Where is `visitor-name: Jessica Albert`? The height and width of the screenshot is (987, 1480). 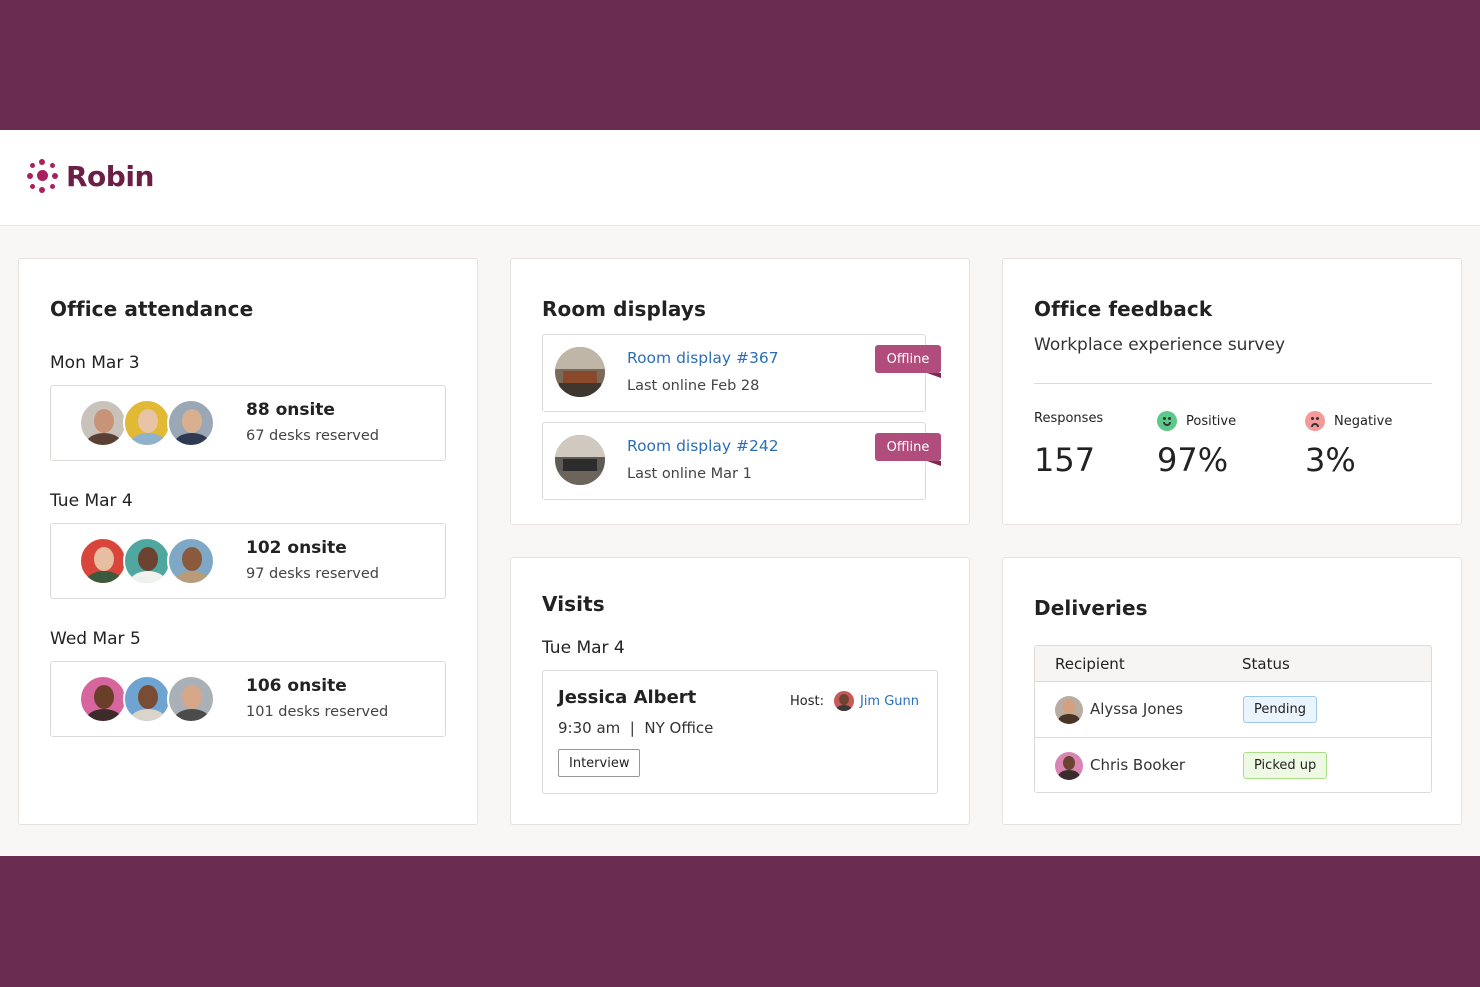
visitor-name: Jessica Albert is located at coordinates (627, 697).